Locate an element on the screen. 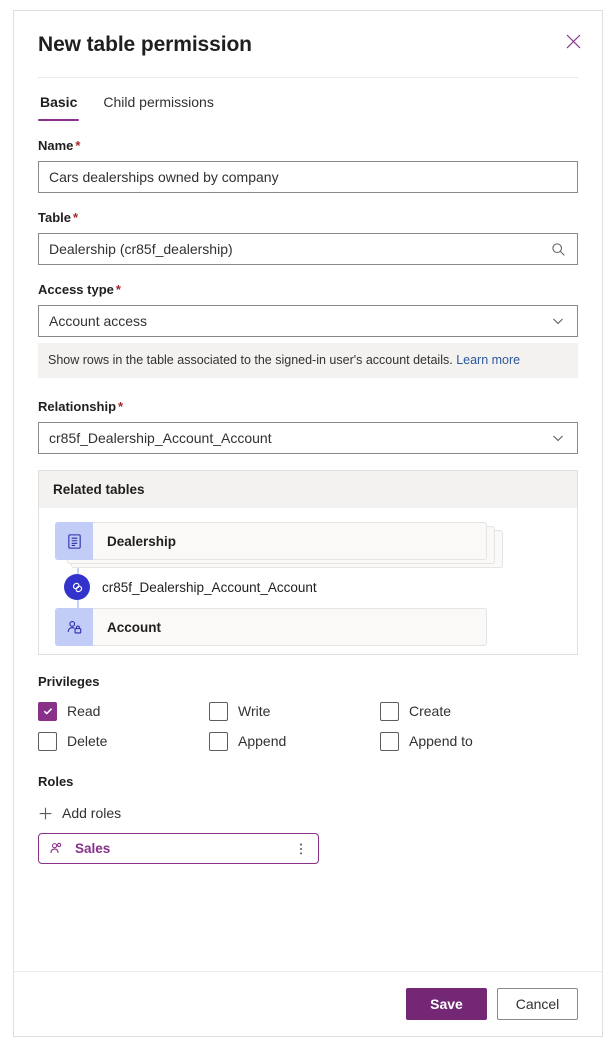 The width and height of the screenshot is (616, 1048). source-card-stack: Dealership is located at coordinates (308, 545).